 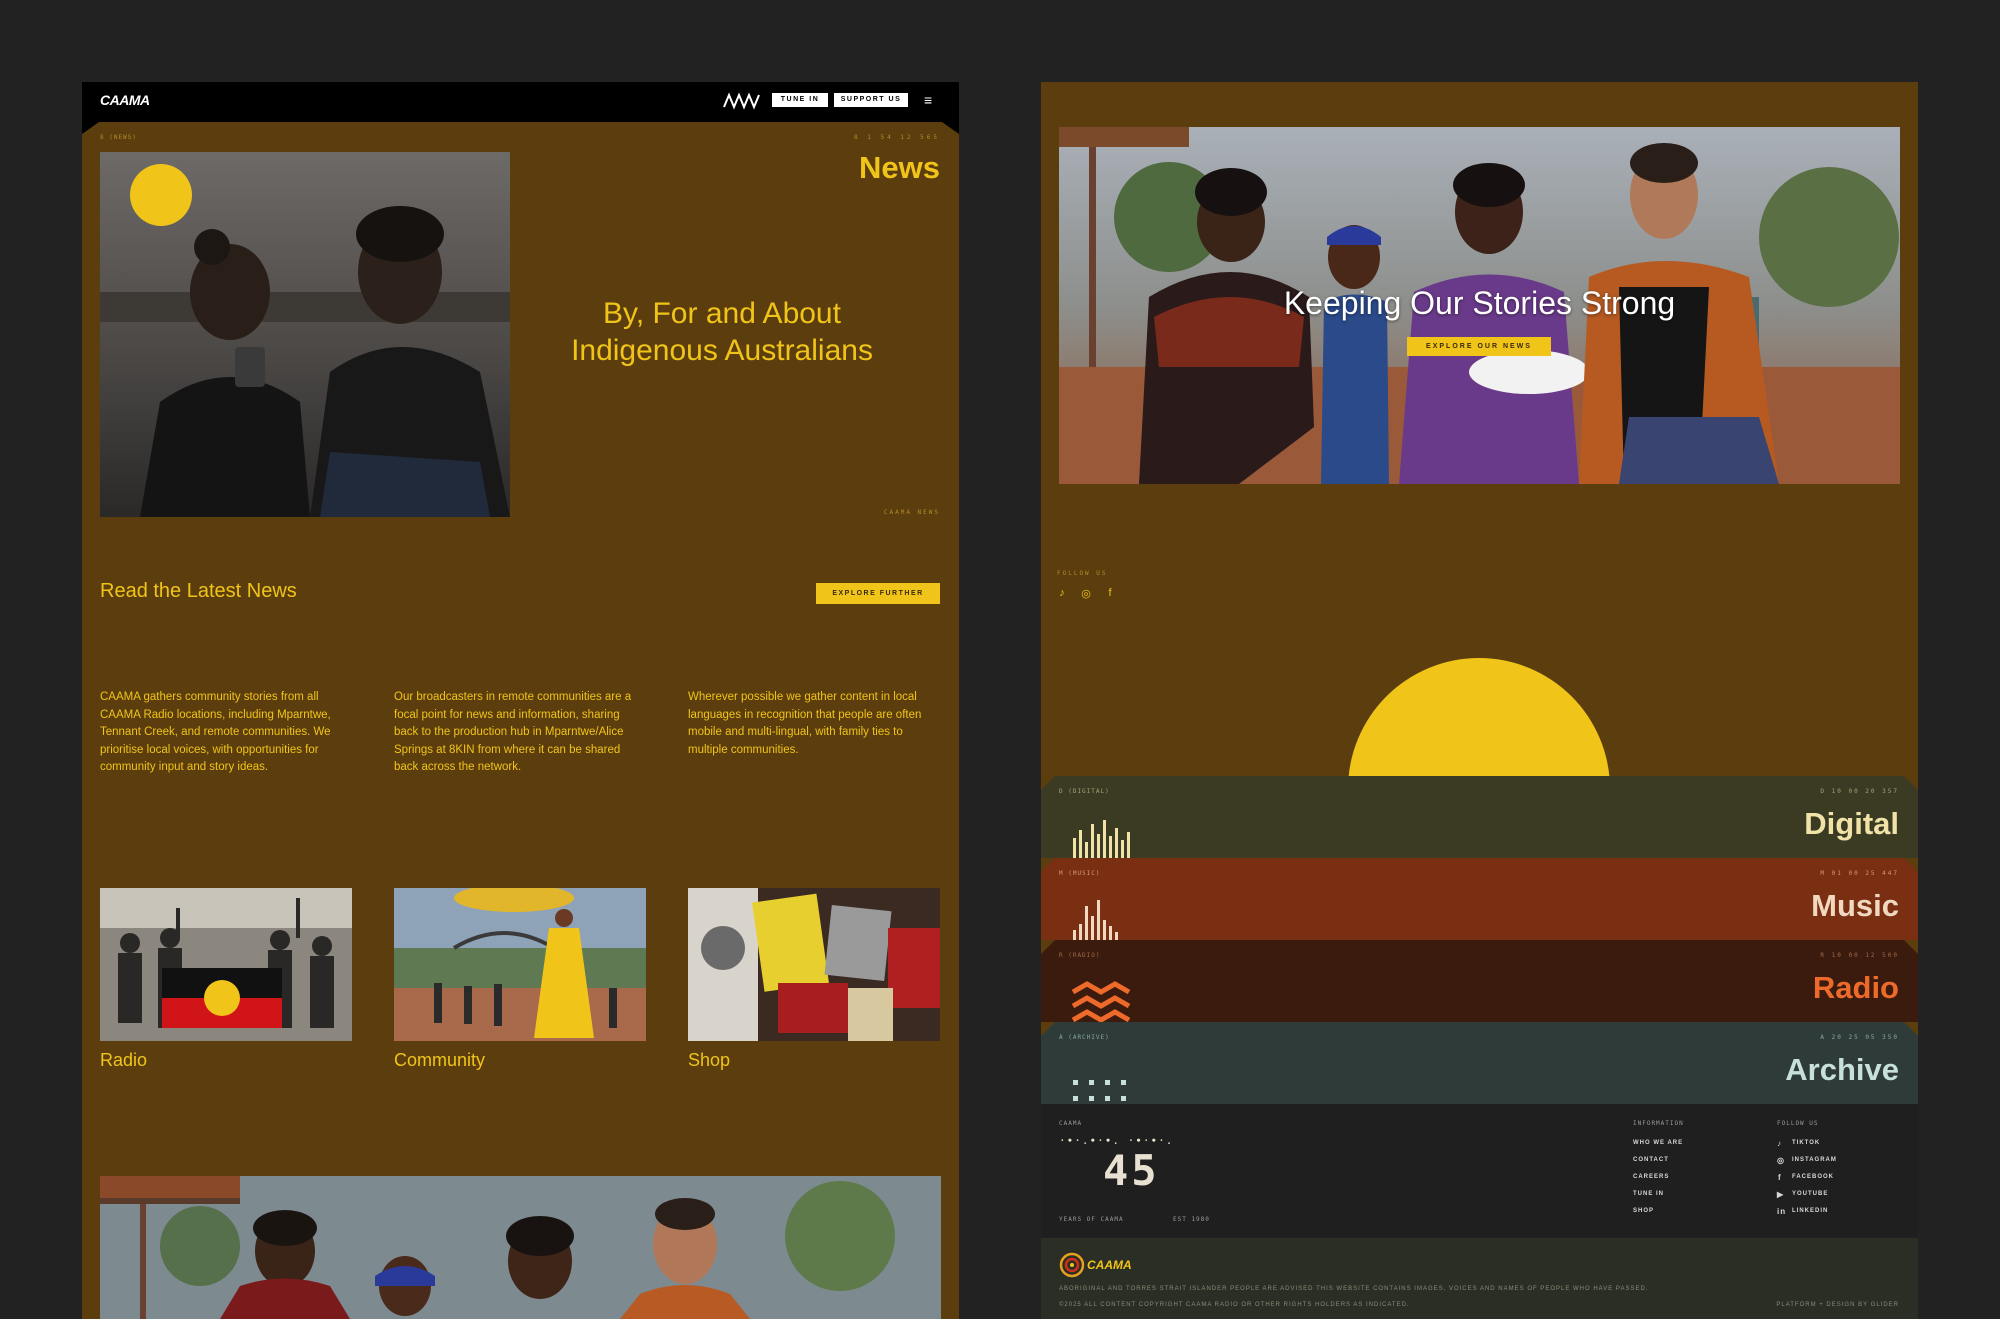 What do you see at coordinates (1082, 573) in the screenshot?
I see `follow-us-label: FOLLOW US` at bounding box center [1082, 573].